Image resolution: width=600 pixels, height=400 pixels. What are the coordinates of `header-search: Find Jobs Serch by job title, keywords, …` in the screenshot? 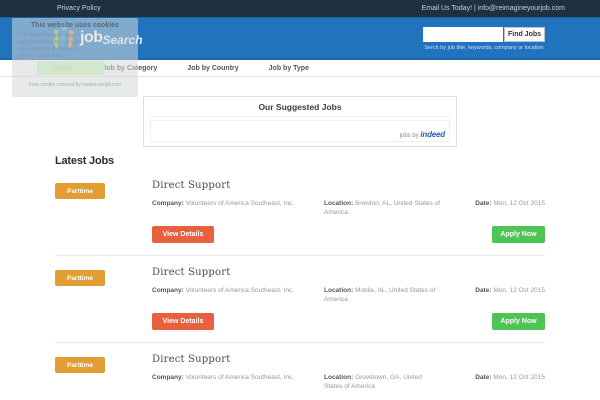 It's located at (484, 39).